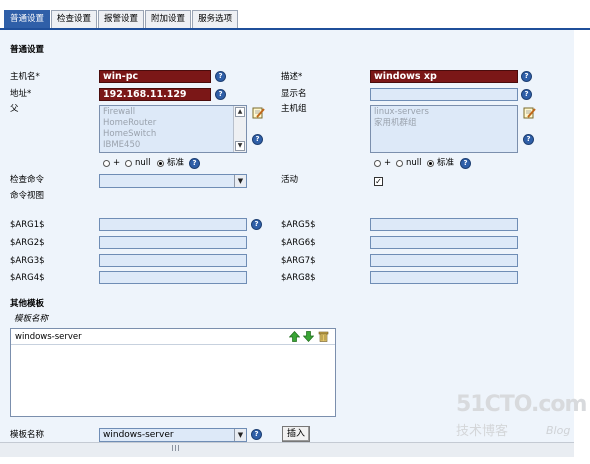 This screenshot has height=464, width=590. I want to click on description-input: windows xp, so click(444, 76).